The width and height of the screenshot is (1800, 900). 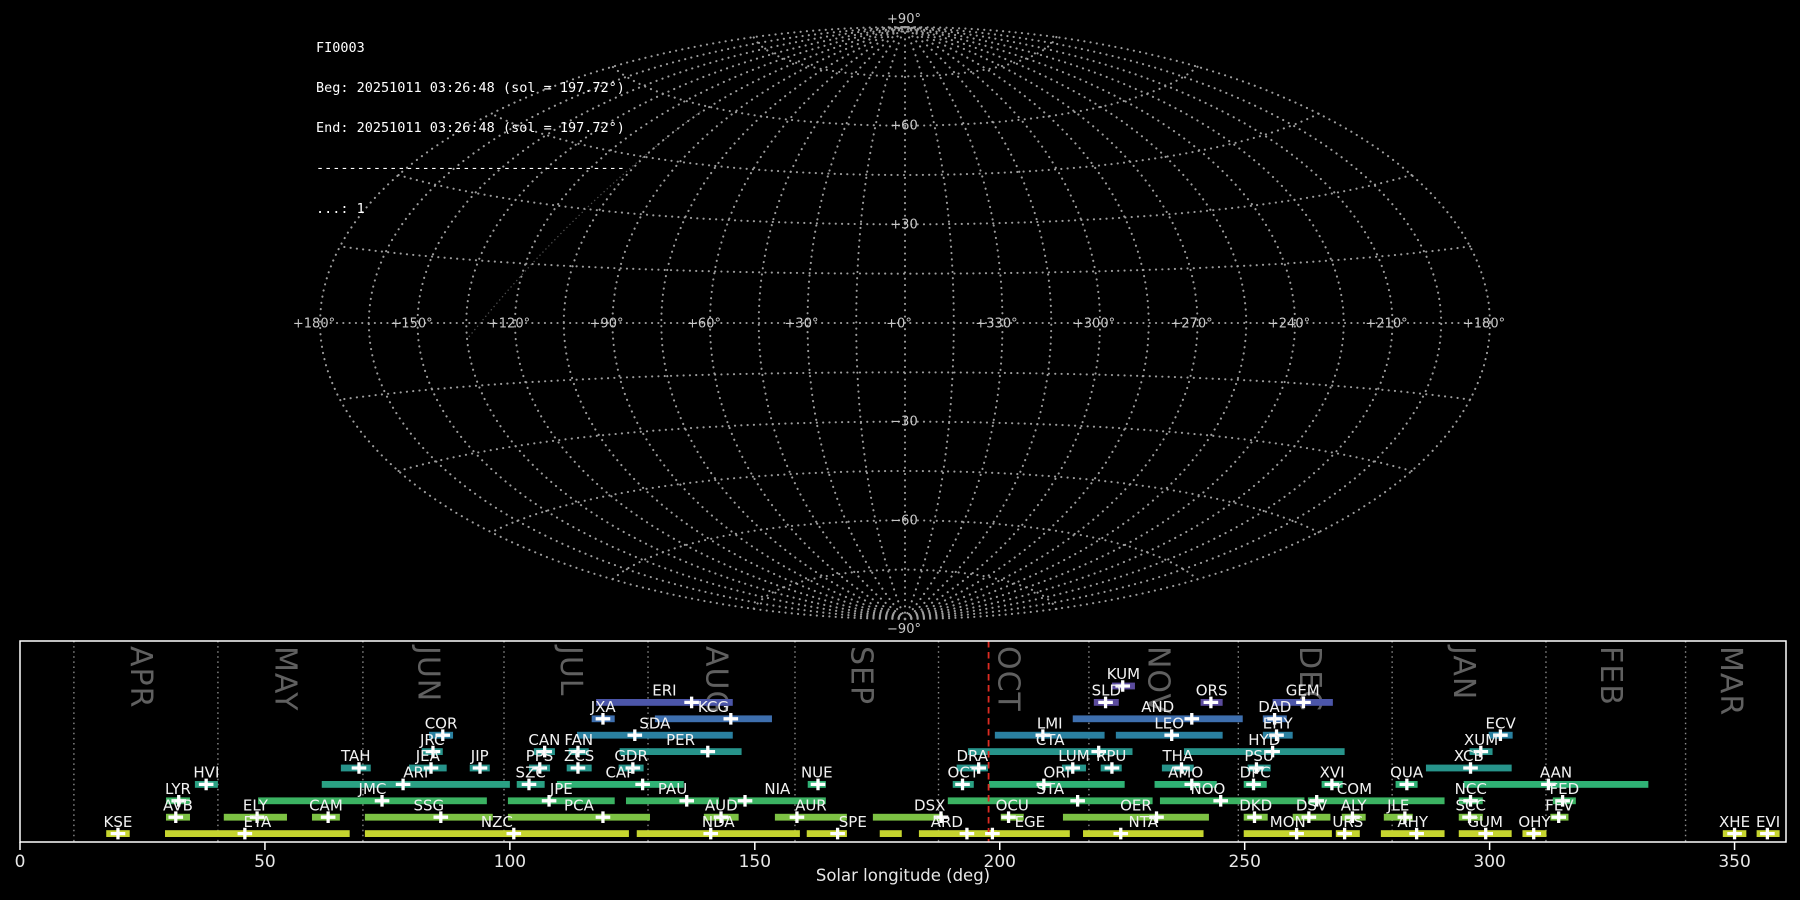 I want to click on x-tick-label: 0, so click(x=20, y=862).